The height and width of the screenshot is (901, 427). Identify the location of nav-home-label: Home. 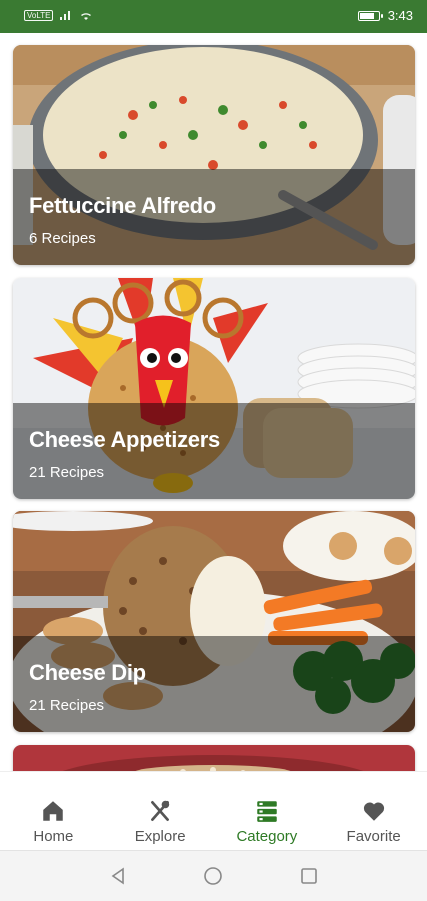
(53, 836).